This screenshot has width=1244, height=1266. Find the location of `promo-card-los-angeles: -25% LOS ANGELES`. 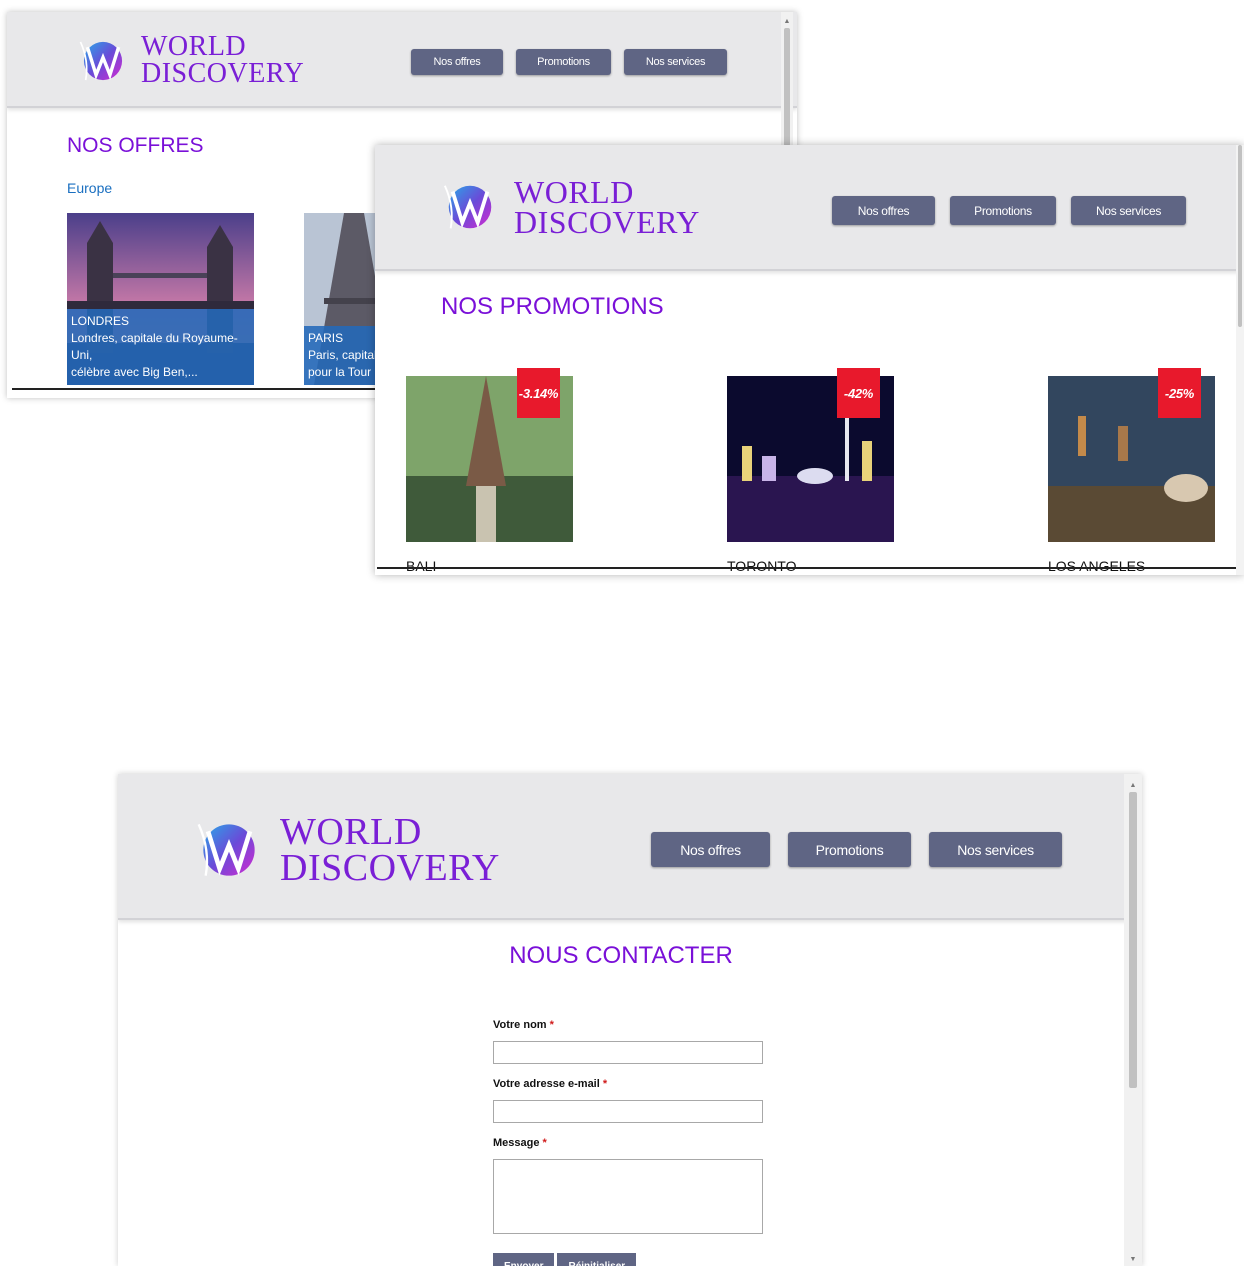

promo-card-los-angeles: -25% LOS ANGELES is located at coordinates (1131, 471).